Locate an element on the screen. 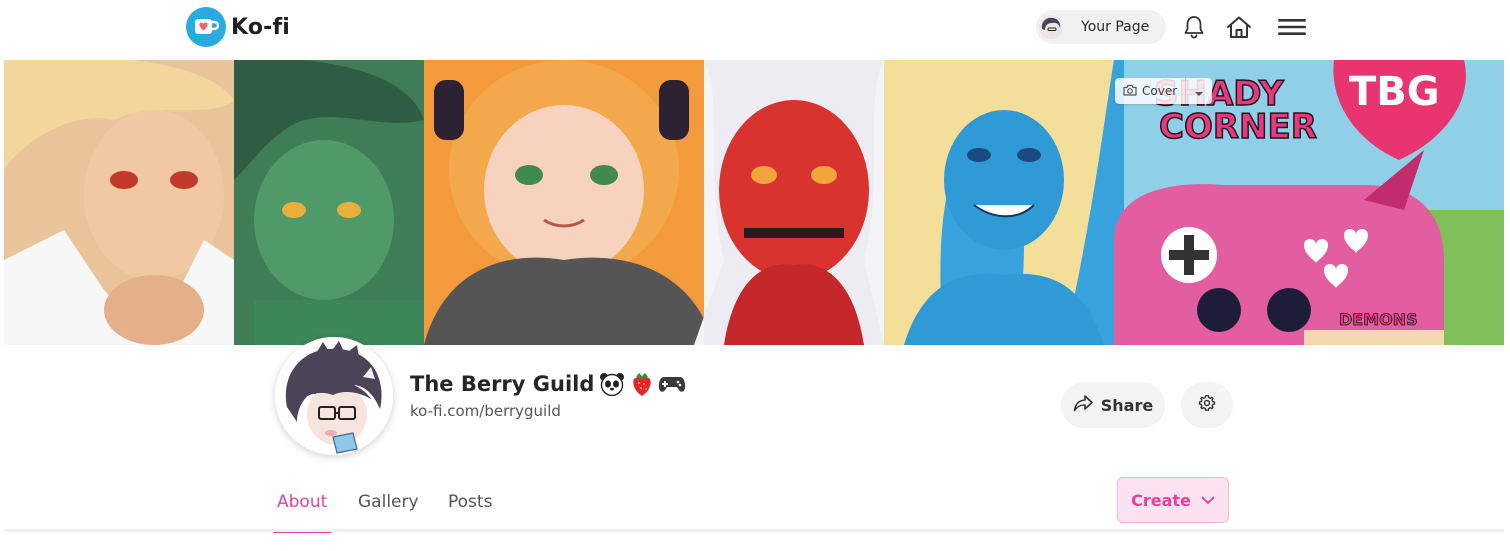 The height and width of the screenshot is (551, 1510). gear-icon is located at coordinates (1207, 405).